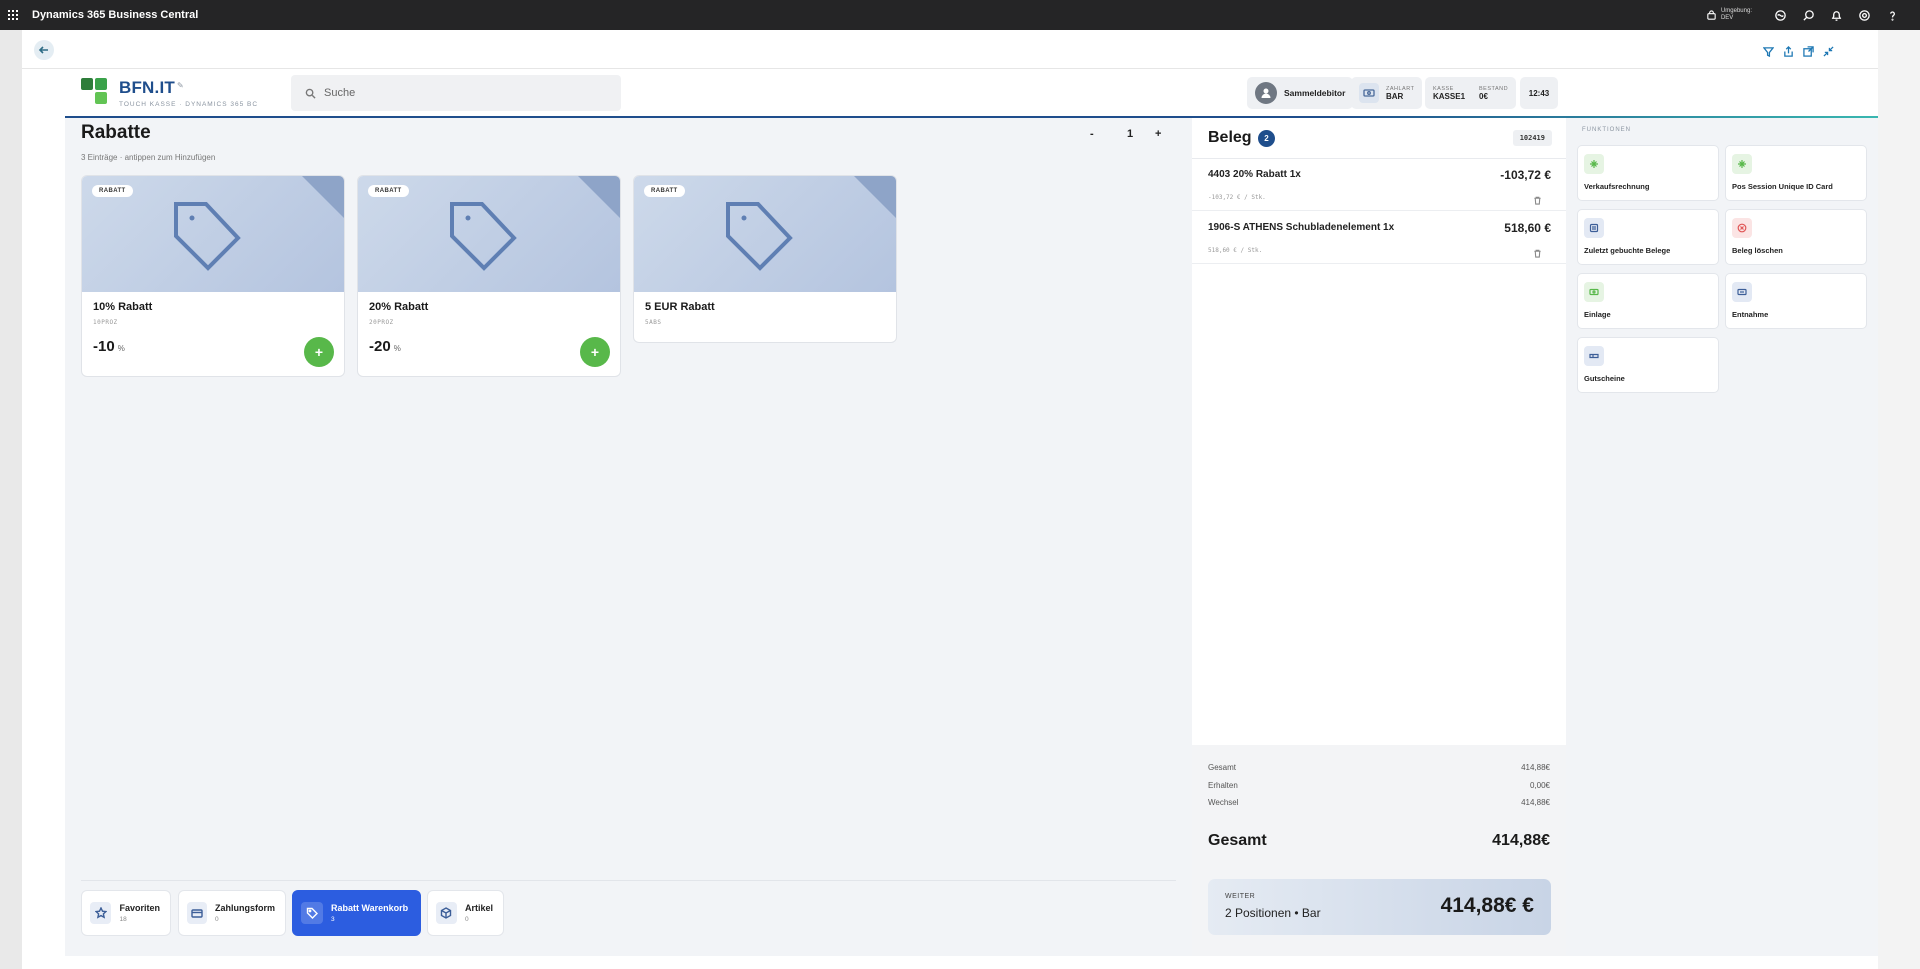  Describe the element at coordinates (1273, 913) in the screenshot. I see `checkout-summary: 2 Positionen • Bar` at that location.